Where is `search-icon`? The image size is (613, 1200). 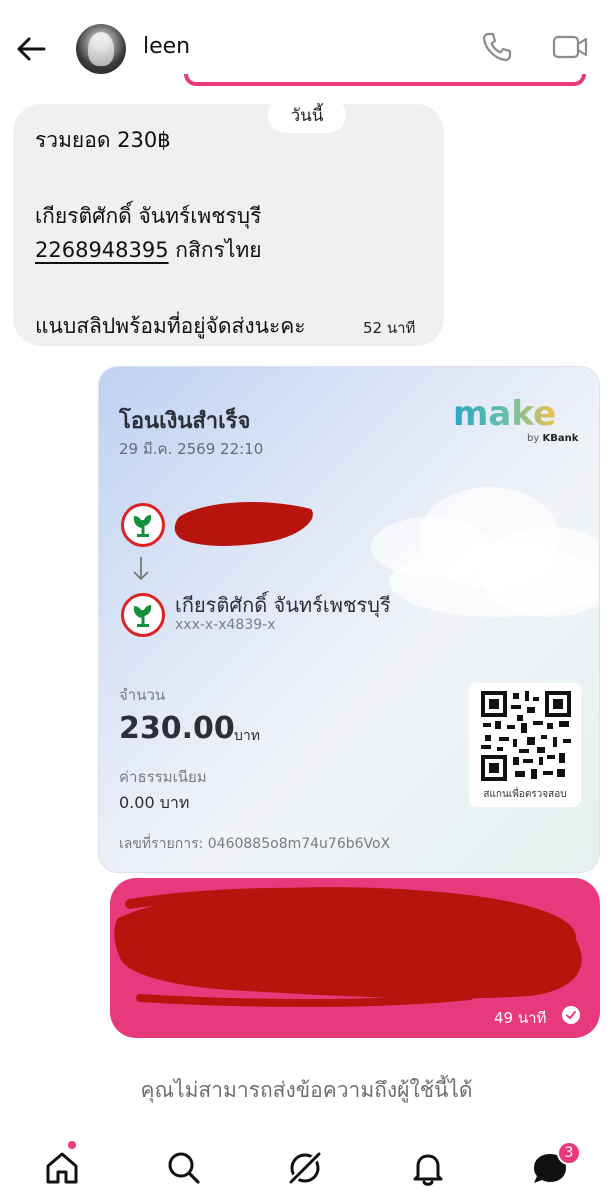 search-icon is located at coordinates (184, 1168).